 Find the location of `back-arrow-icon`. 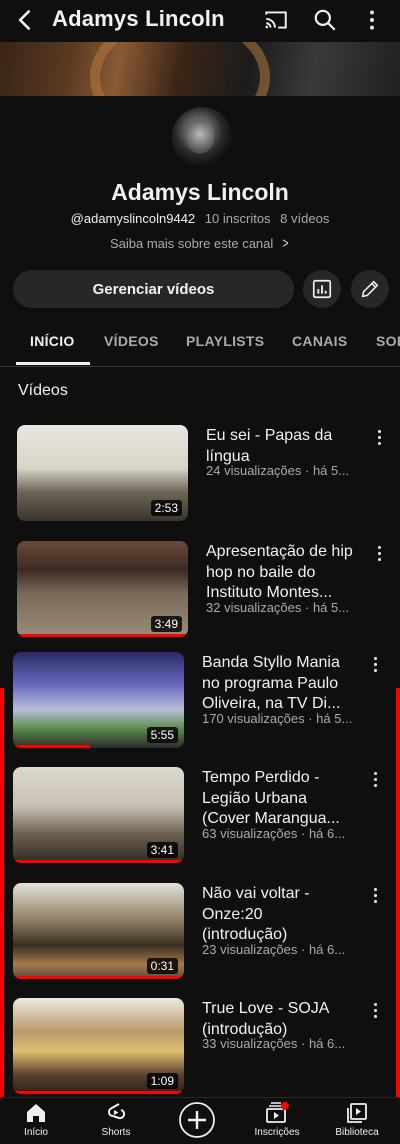

back-arrow-icon is located at coordinates (26, 20).